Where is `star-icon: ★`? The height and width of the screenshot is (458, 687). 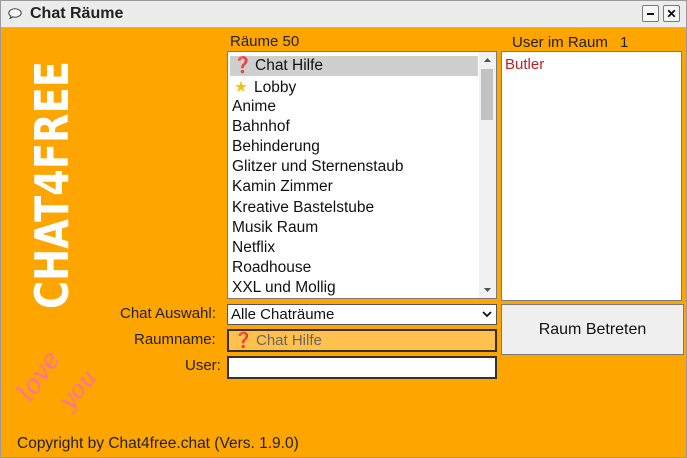
star-icon: ★ is located at coordinates (241, 87).